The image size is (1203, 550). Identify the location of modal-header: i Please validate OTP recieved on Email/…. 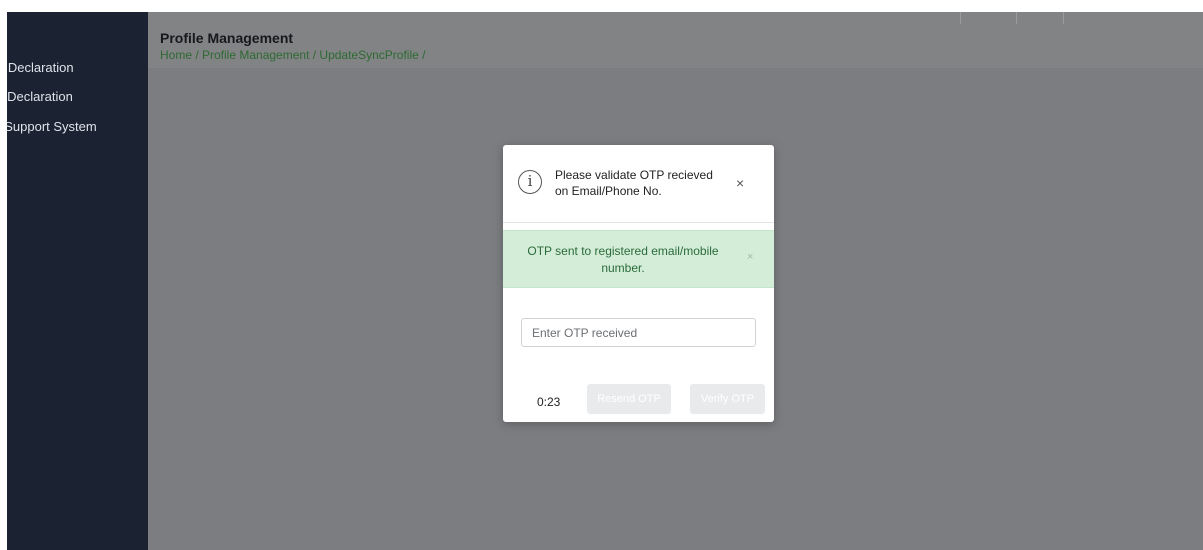
(638, 184).